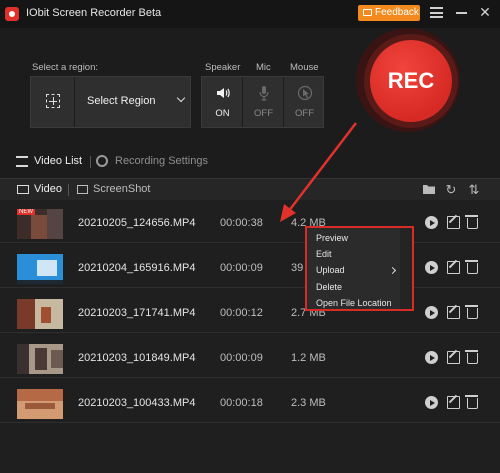 The height and width of the screenshot is (473, 500). What do you see at coordinates (324, 254) in the screenshot?
I see `menu-item-edit: Edit` at bounding box center [324, 254].